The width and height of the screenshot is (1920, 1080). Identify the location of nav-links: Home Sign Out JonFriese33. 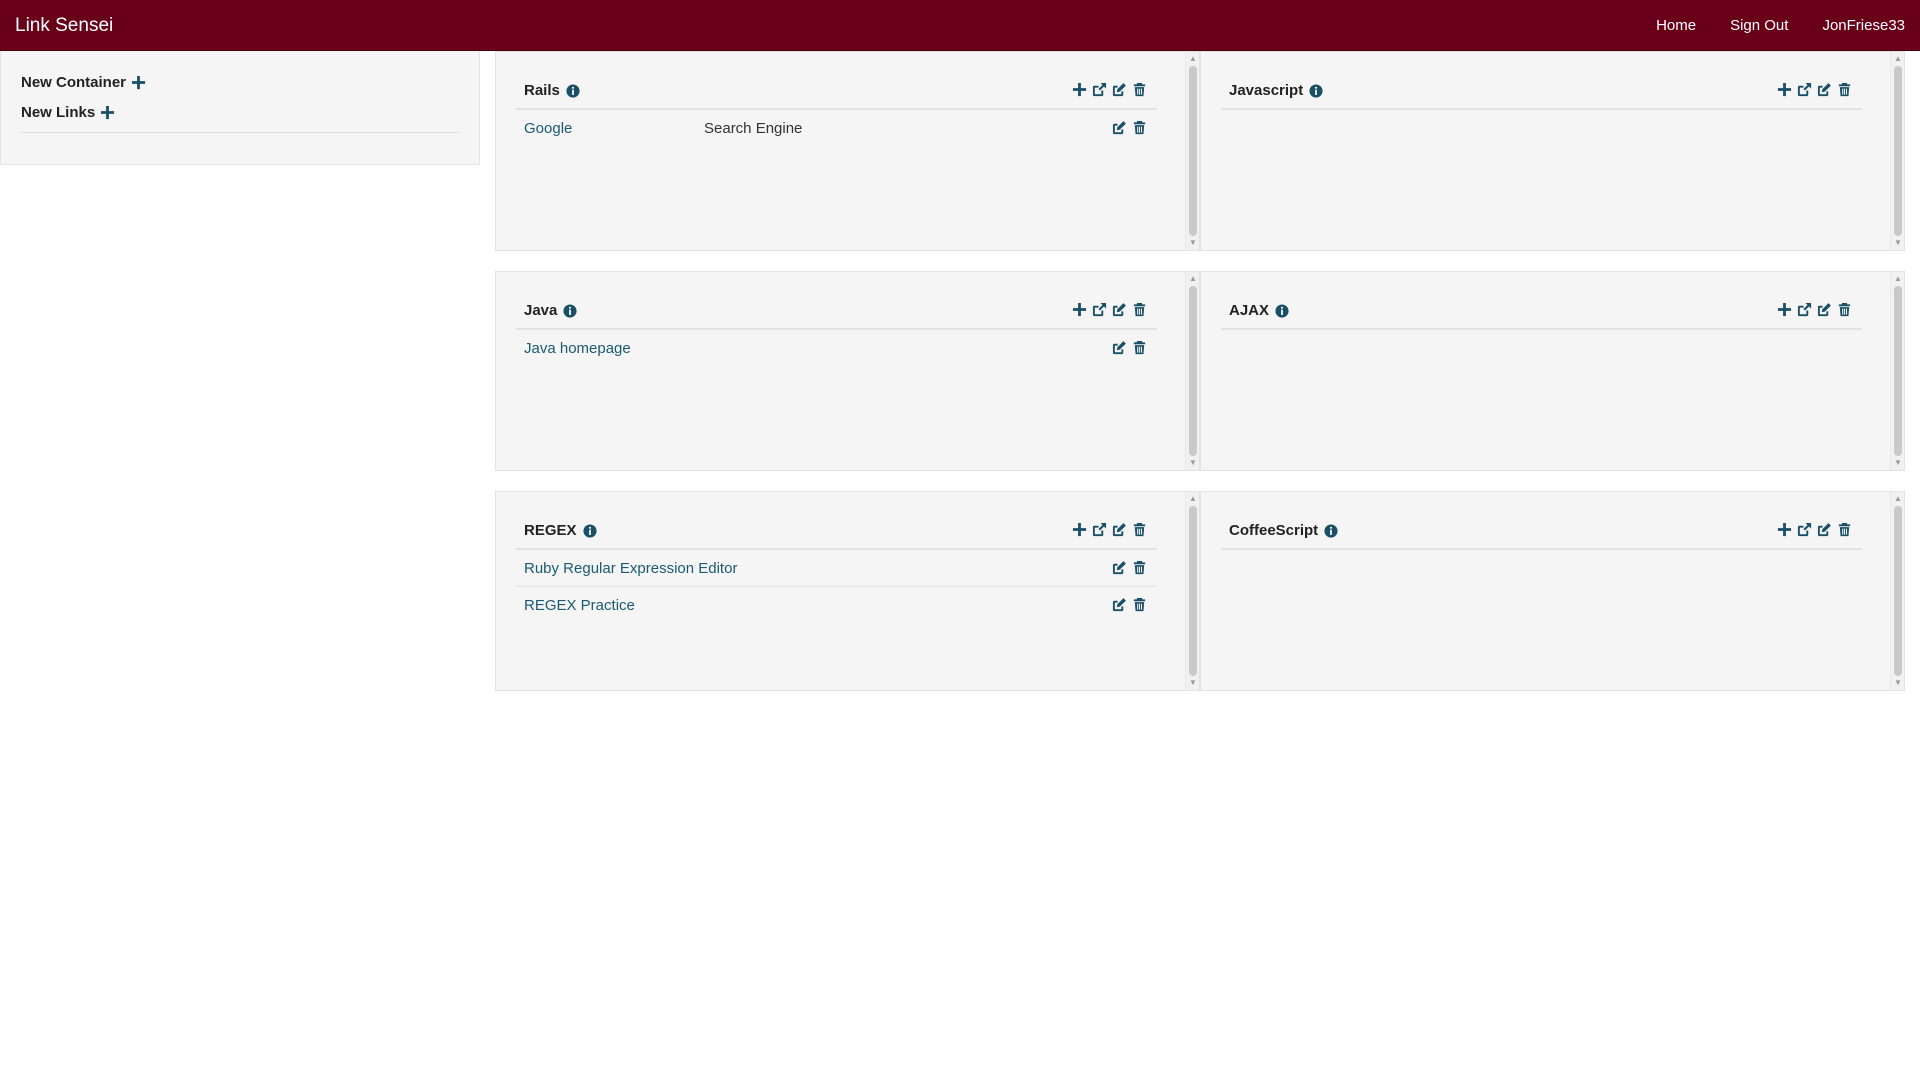
(1779, 25).